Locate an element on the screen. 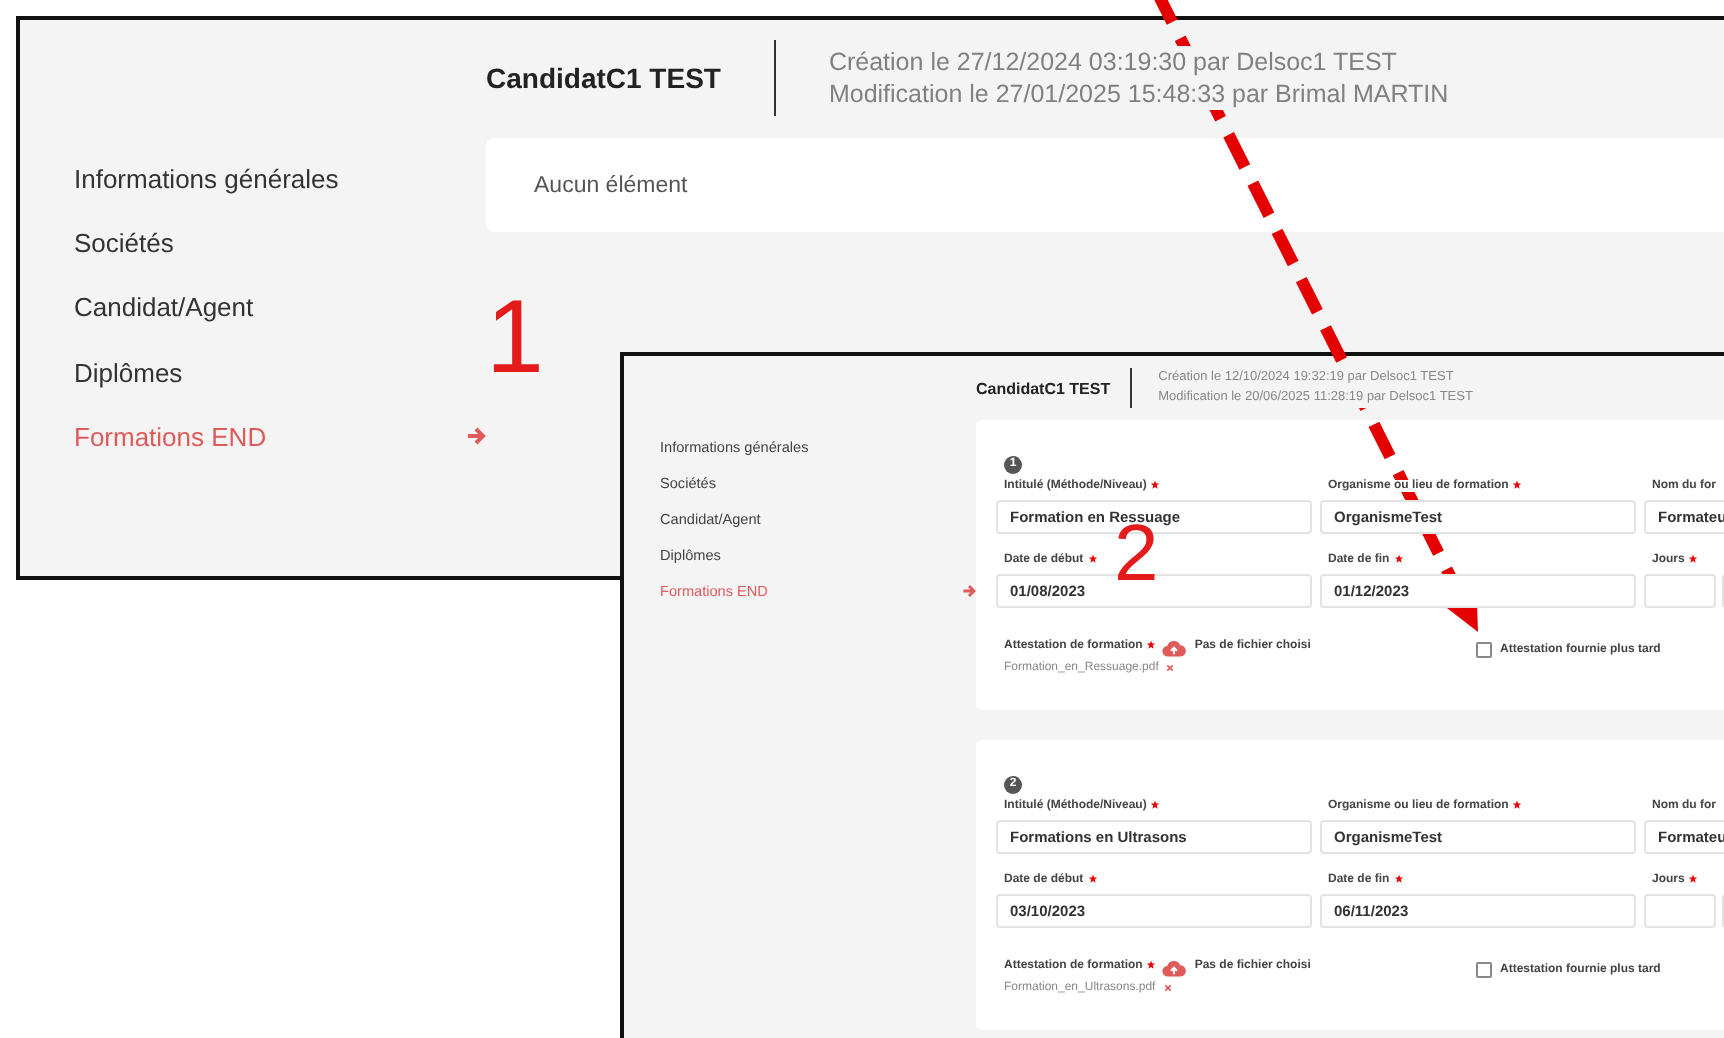 Image resolution: width=1724 pixels, height=1038 pixels. sidebar-item: Sociétés is located at coordinates (280, 243).